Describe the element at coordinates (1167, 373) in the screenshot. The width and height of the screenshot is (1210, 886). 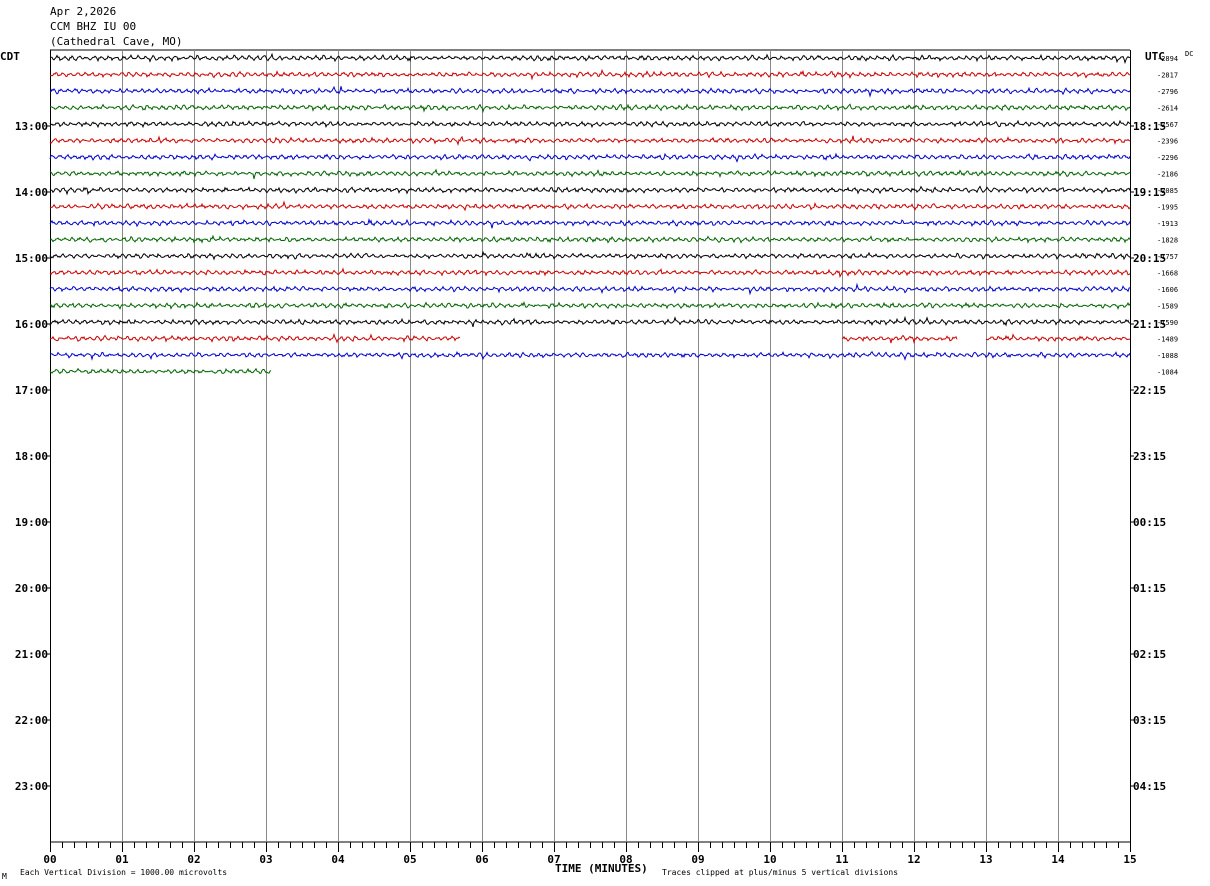
I see `trace-offset-label: -1084` at that location.